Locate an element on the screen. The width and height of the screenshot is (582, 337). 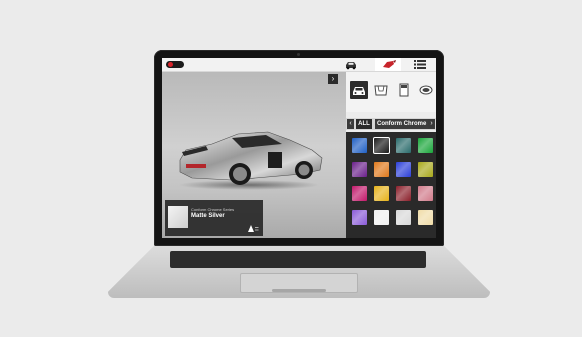
laptop-keyboard is located at coordinates (298, 259).